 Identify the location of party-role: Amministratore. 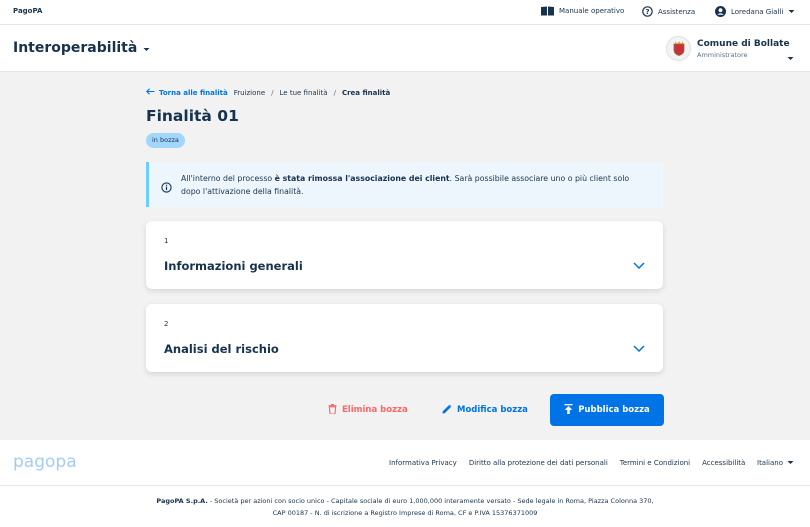
(722, 54).